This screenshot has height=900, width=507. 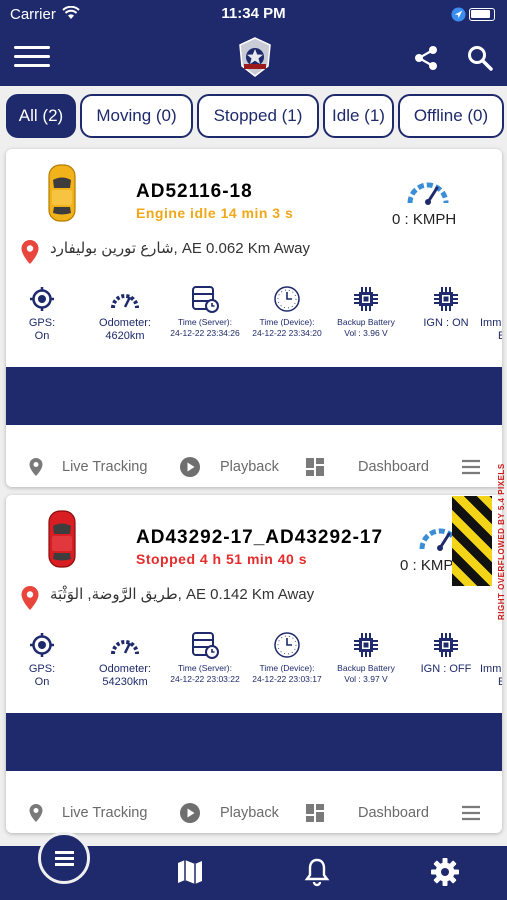 What do you see at coordinates (366, 657) in the screenshot?
I see `stat-backup-battery: Backup Battery Vol : 3.97 V` at bounding box center [366, 657].